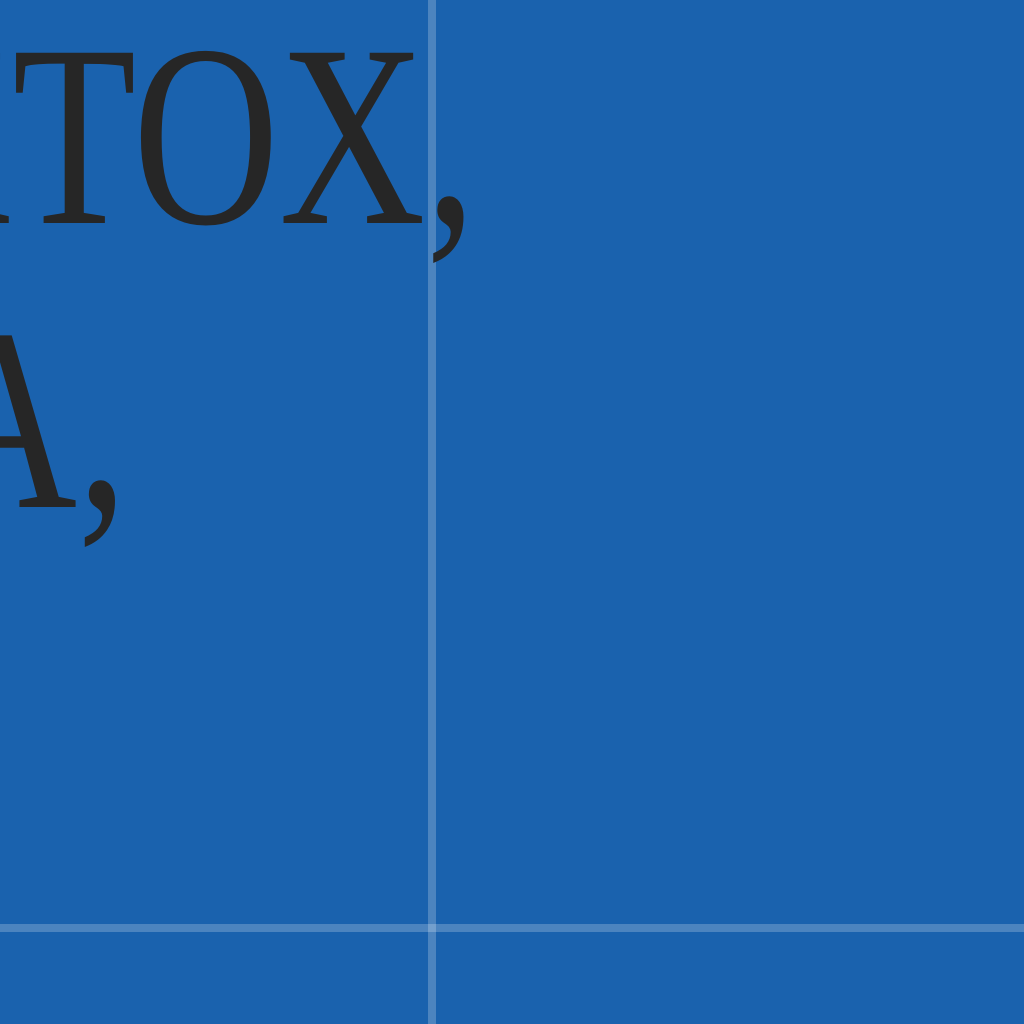  Describe the element at coordinates (238, 140) in the screenshot. I see `large-text-line-1: EXTOX,` at that location.